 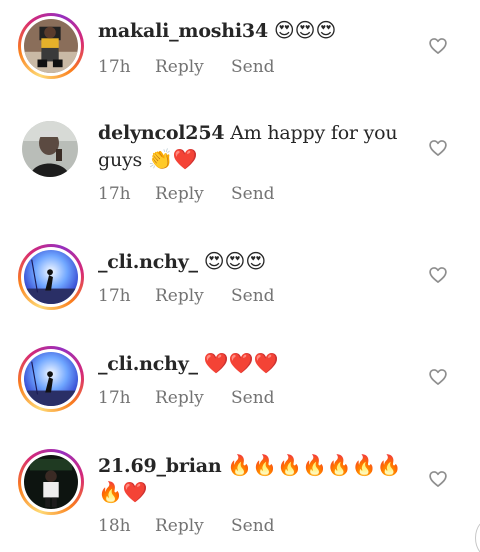 I want to click on comment-text: _cli.nchy_ ❤️❤️❤️, so click(x=257, y=363).